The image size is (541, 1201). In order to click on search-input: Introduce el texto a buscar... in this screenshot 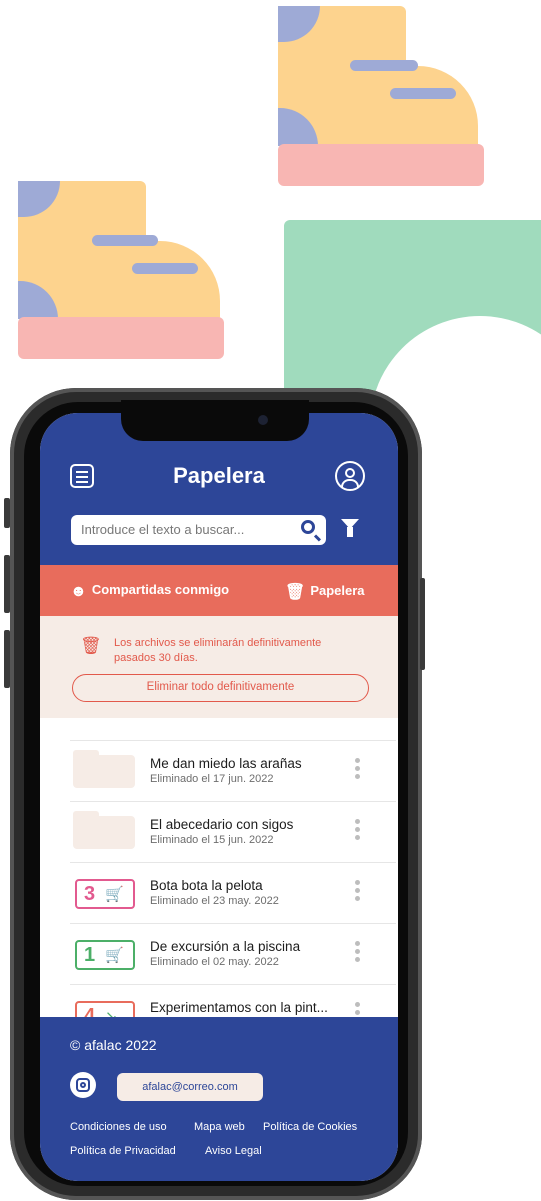, I will do `click(198, 530)`.